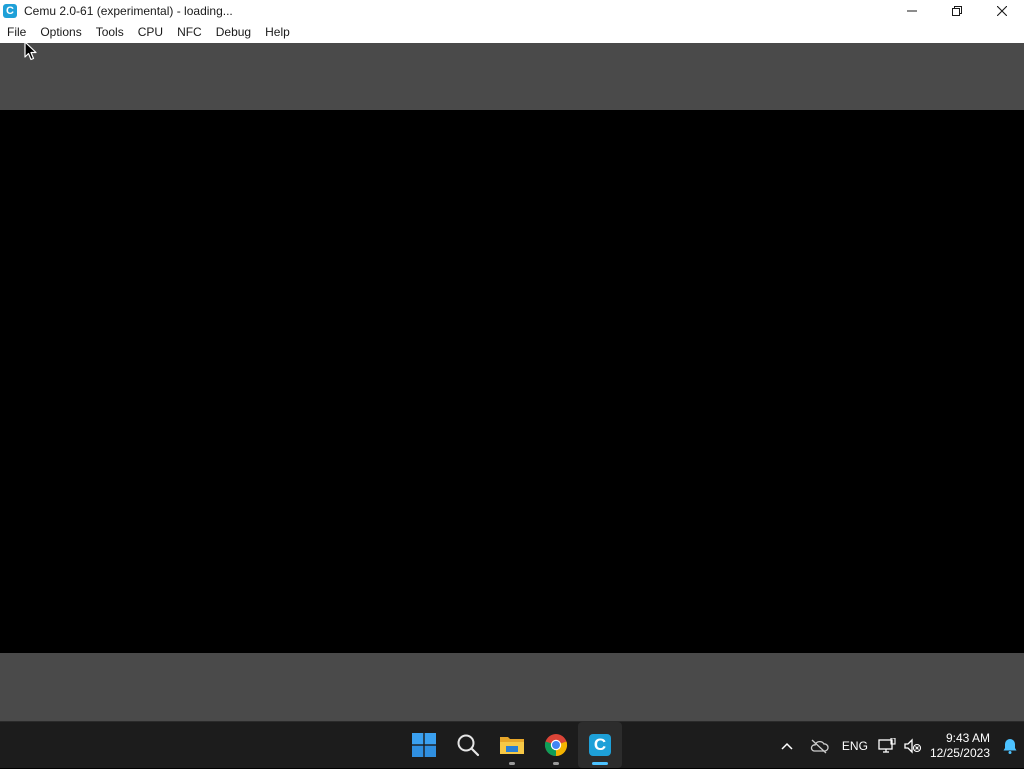 This screenshot has width=1024, height=769. What do you see at coordinates (233, 32) in the screenshot?
I see `menu-debug: Debug` at bounding box center [233, 32].